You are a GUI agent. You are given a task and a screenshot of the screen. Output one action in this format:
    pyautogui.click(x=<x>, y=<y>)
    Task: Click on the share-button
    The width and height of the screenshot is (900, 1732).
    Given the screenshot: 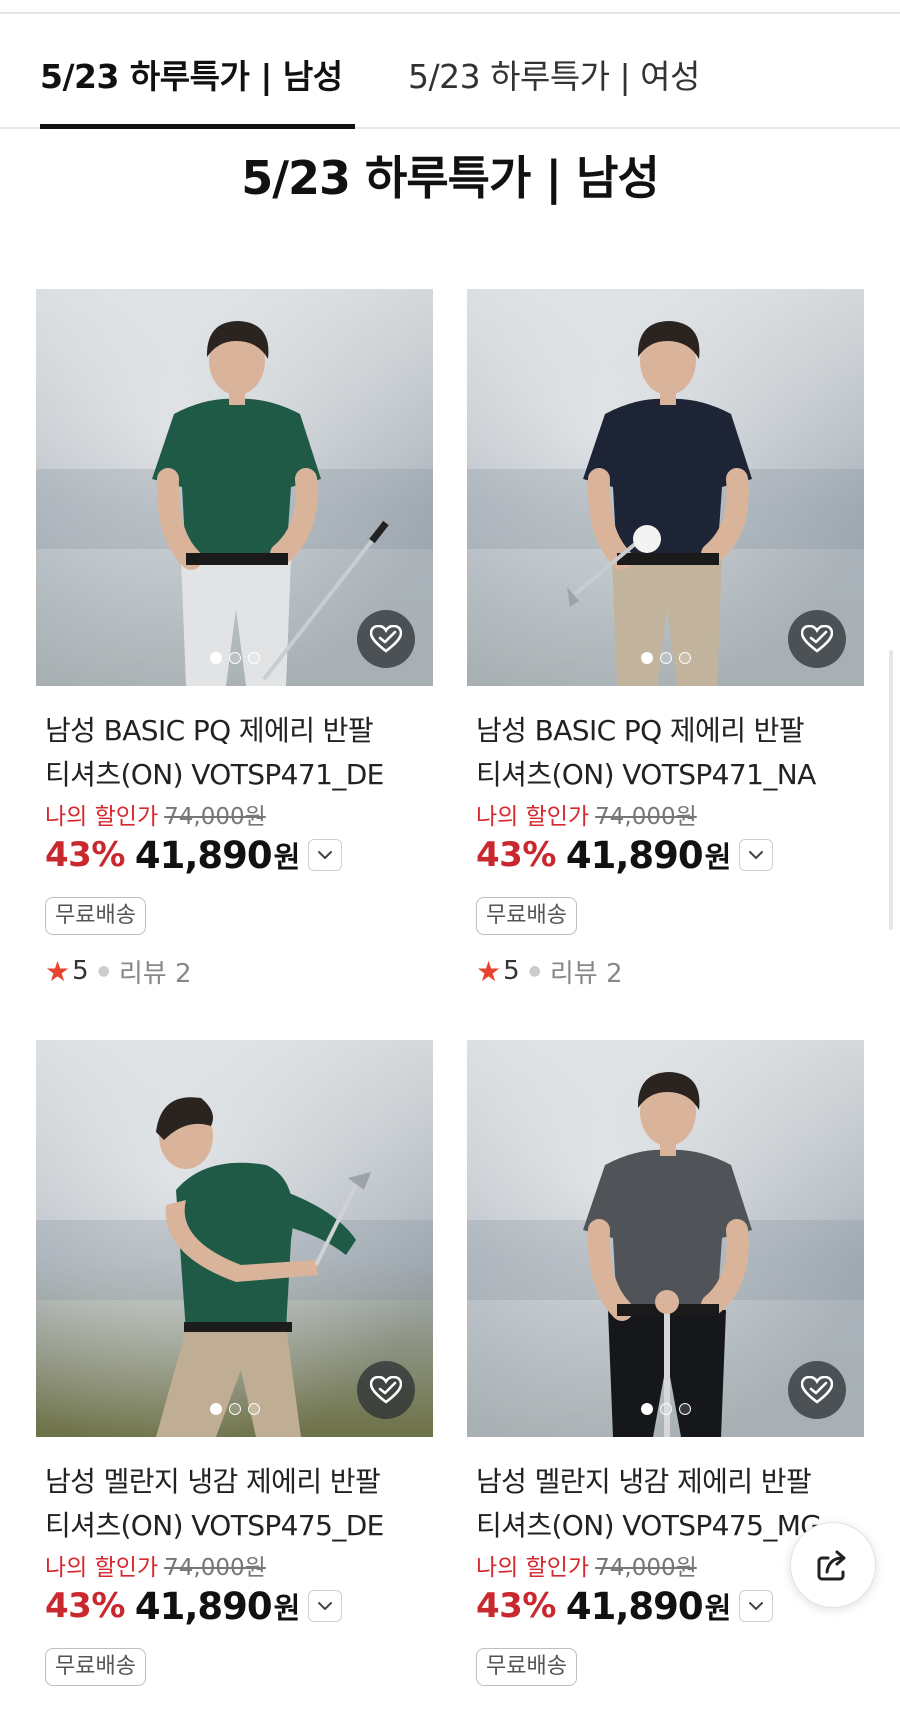 What is the action you would take?
    pyautogui.click(x=833, y=1565)
    